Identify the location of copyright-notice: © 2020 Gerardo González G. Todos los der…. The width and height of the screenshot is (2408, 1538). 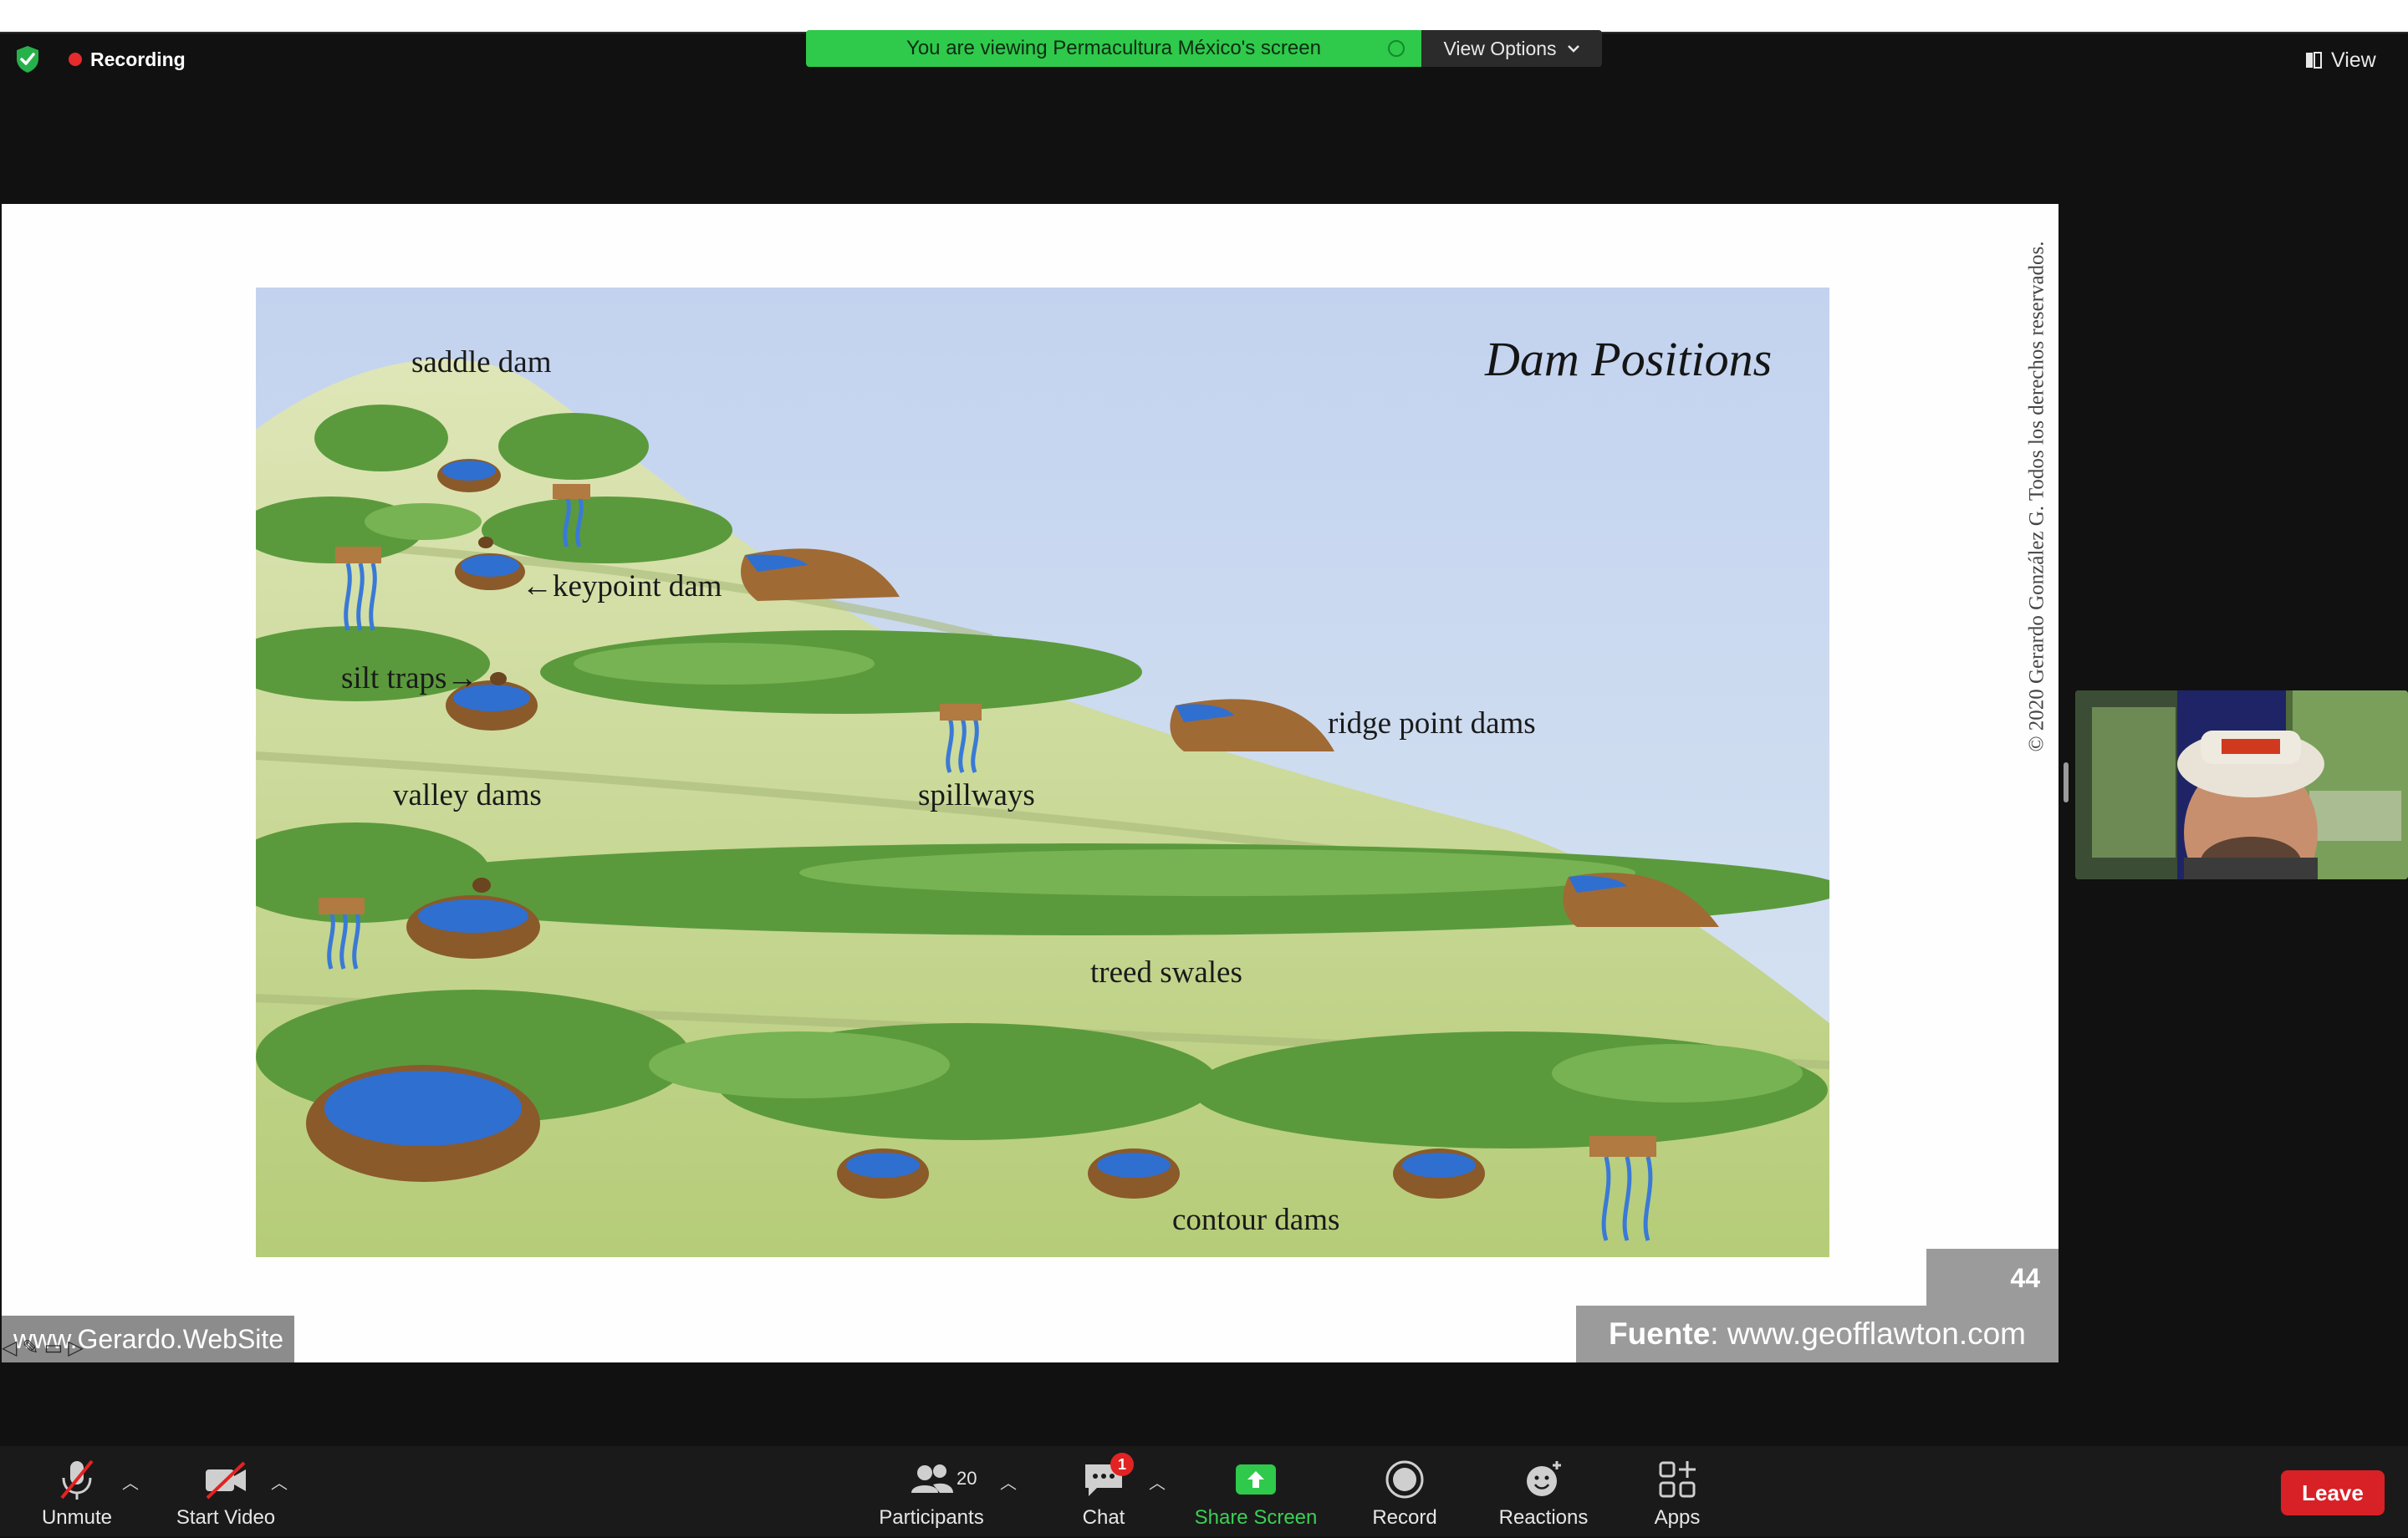
(2038, 497).